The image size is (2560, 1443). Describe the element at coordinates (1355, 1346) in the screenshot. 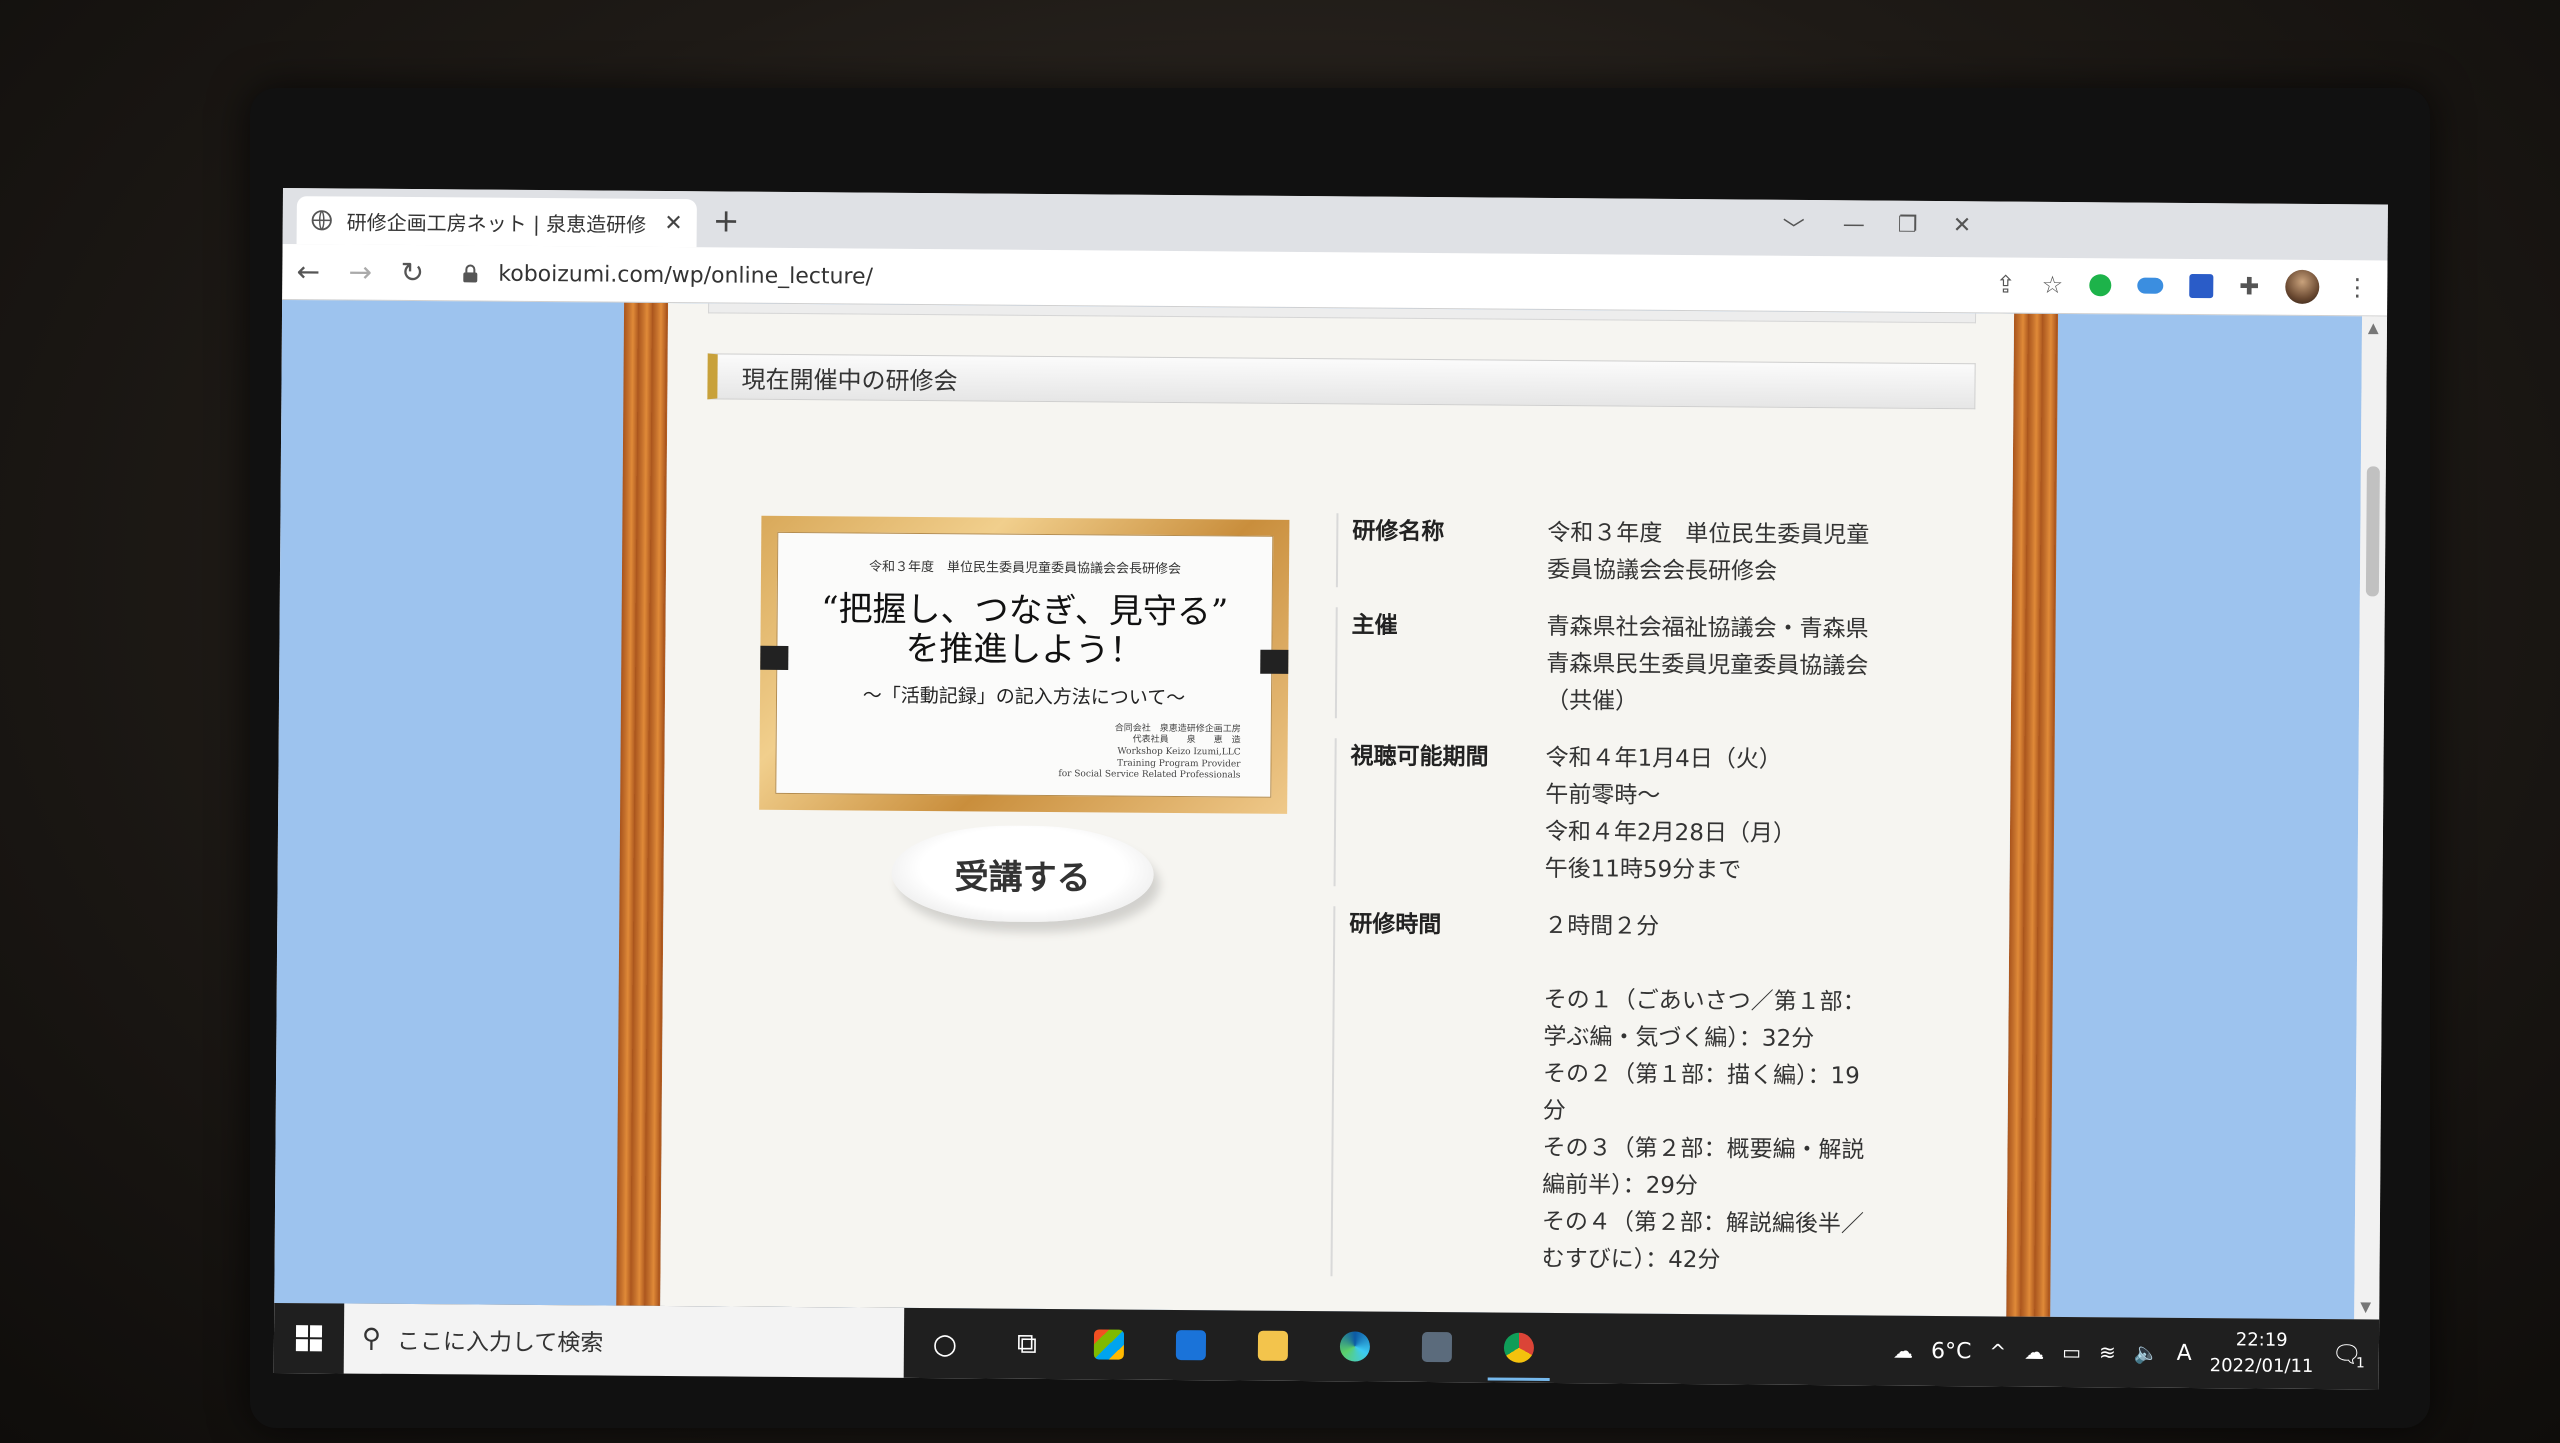

I see `edge-icon` at that location.